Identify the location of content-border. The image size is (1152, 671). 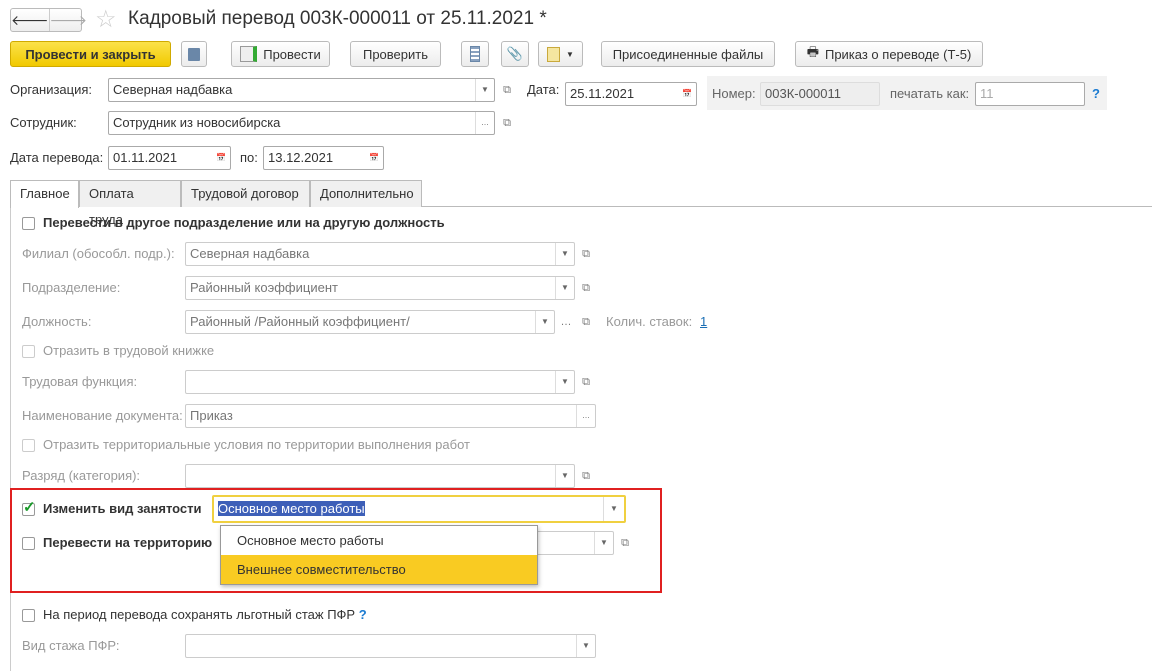
(10, 438).